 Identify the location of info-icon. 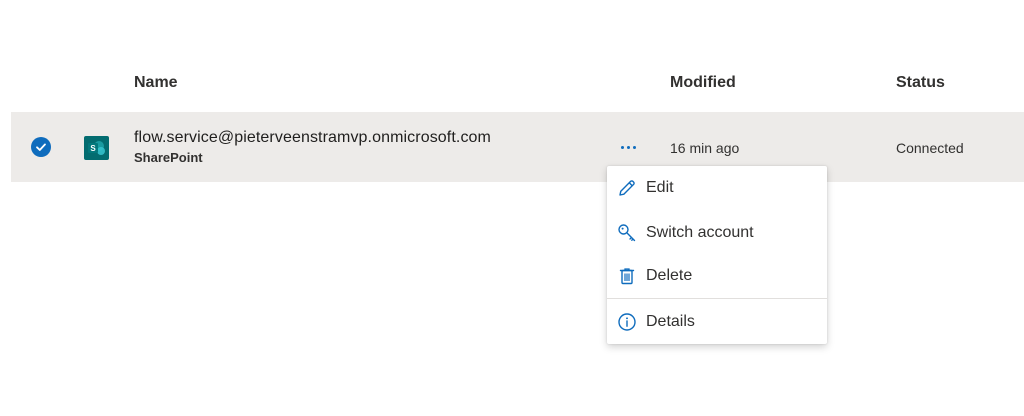
(627, 322).